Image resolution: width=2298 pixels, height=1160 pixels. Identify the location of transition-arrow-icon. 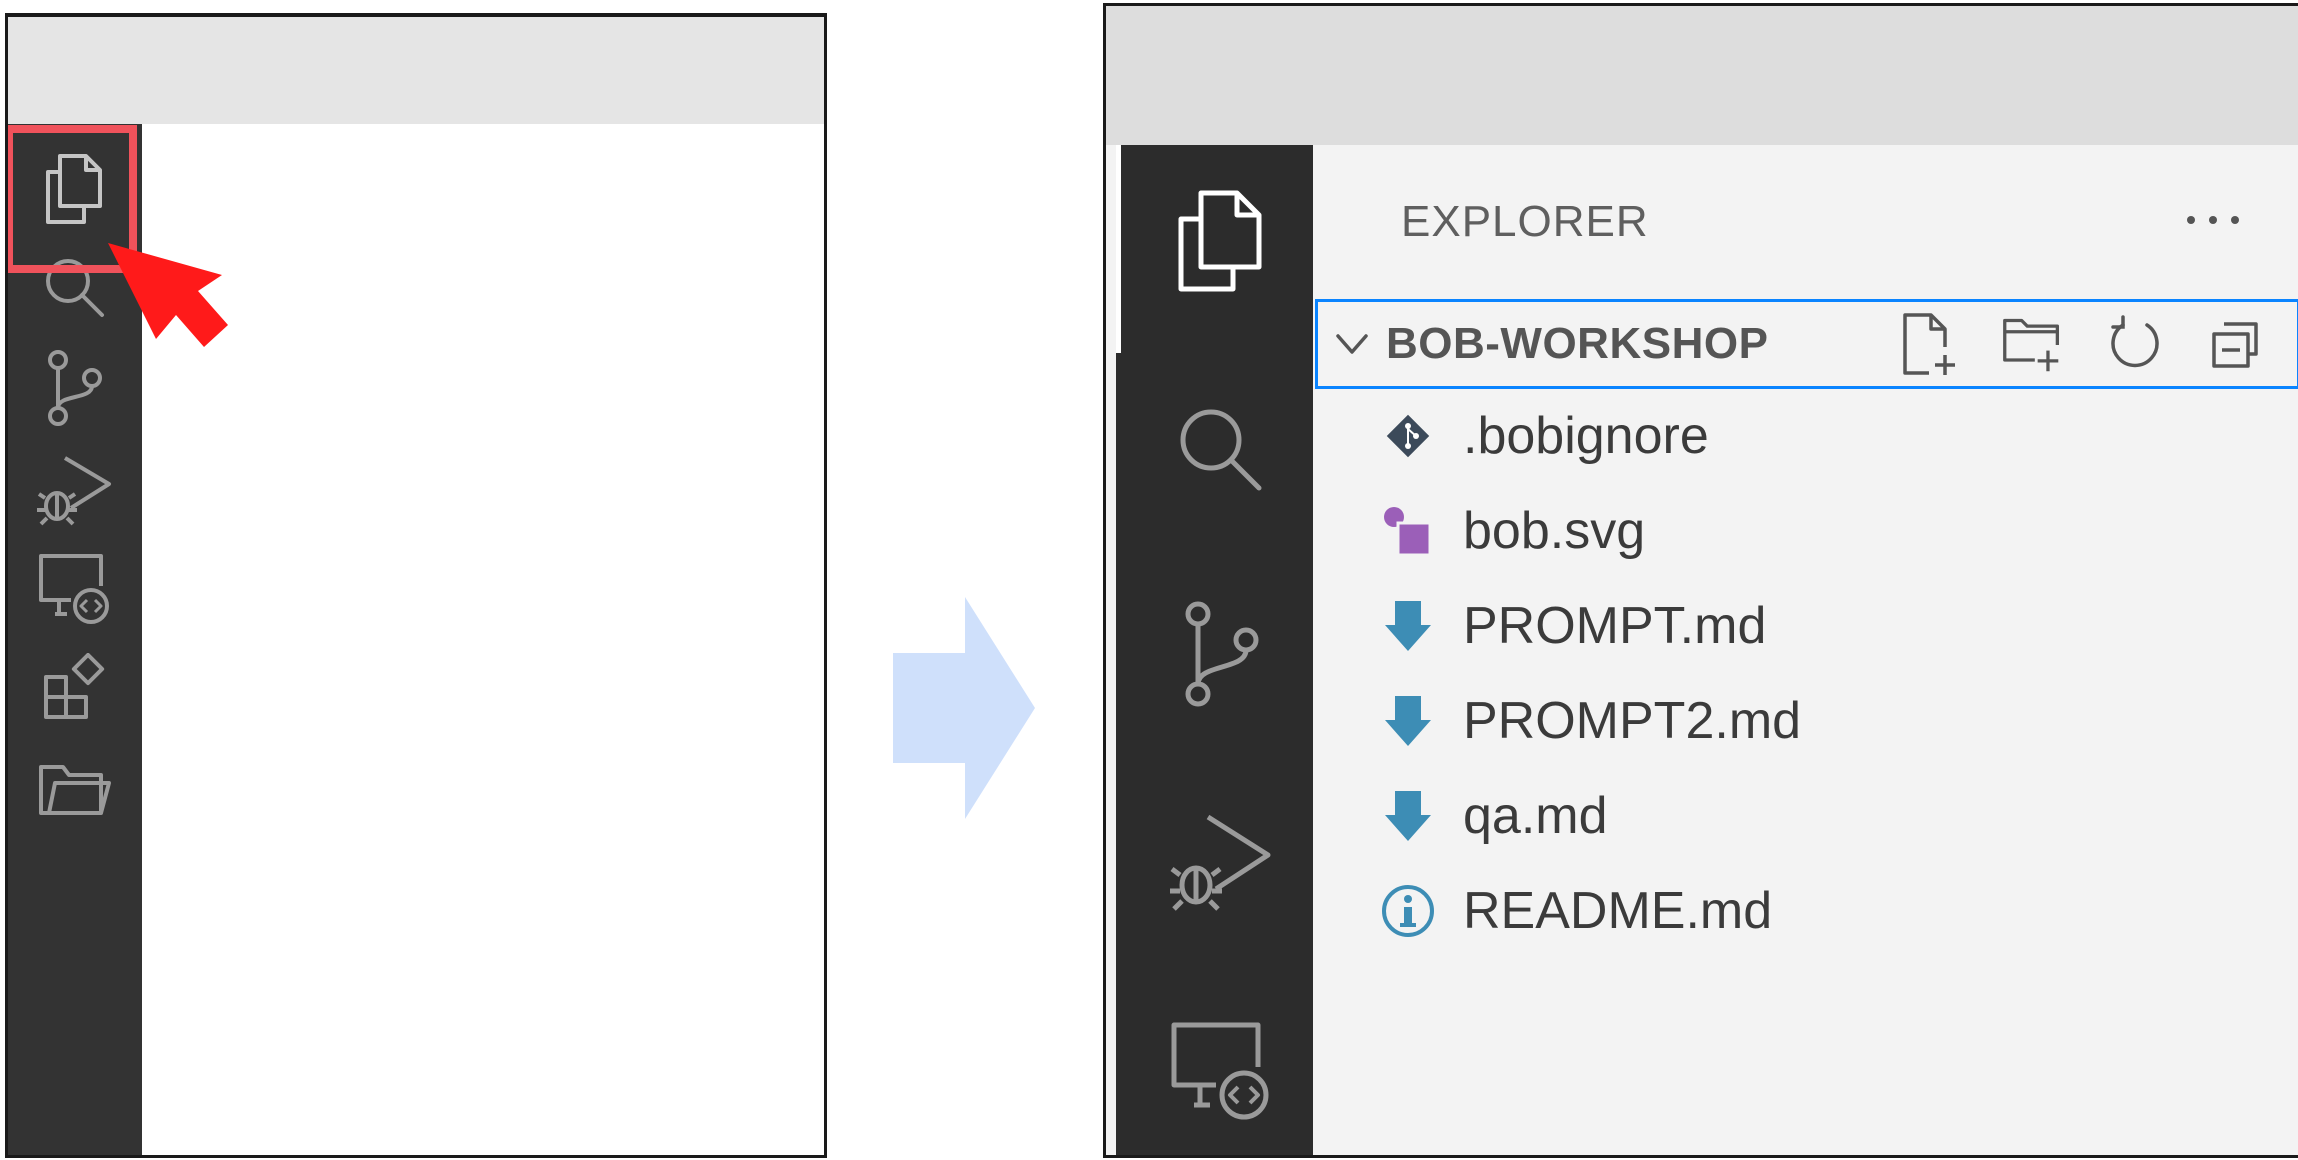
(964, 708).